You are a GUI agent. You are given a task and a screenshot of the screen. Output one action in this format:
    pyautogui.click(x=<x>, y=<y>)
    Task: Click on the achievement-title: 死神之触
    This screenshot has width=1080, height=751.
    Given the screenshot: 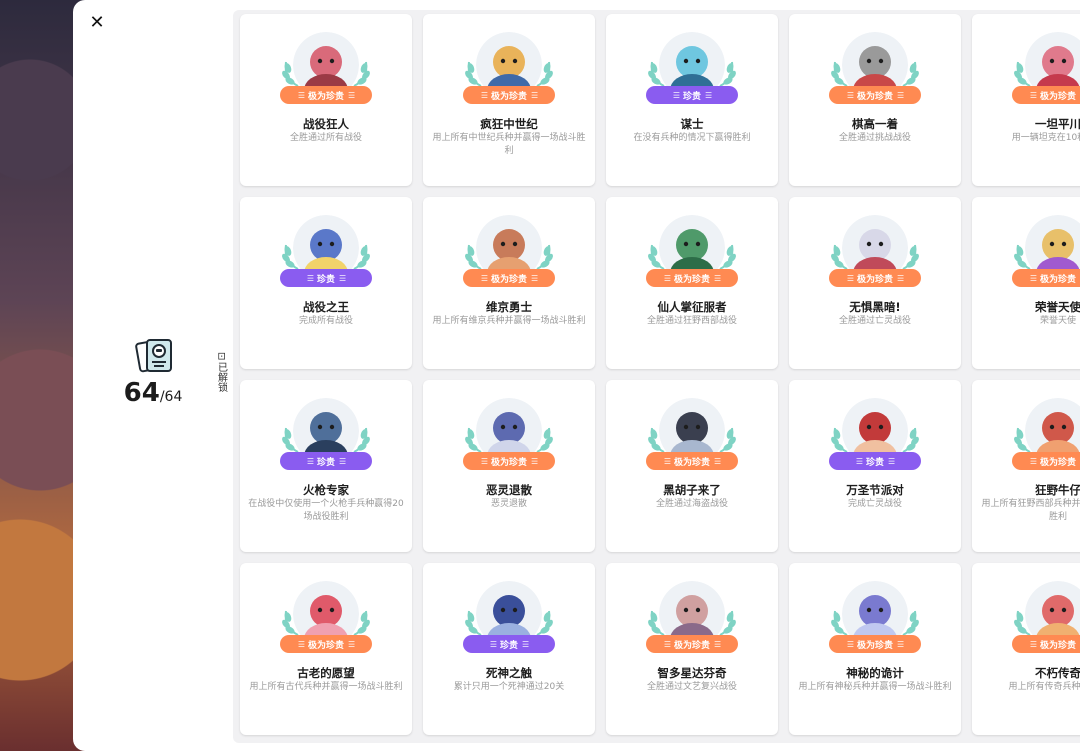 What is the action you would take?
    pyautogui.click(x=509, y=673)
    